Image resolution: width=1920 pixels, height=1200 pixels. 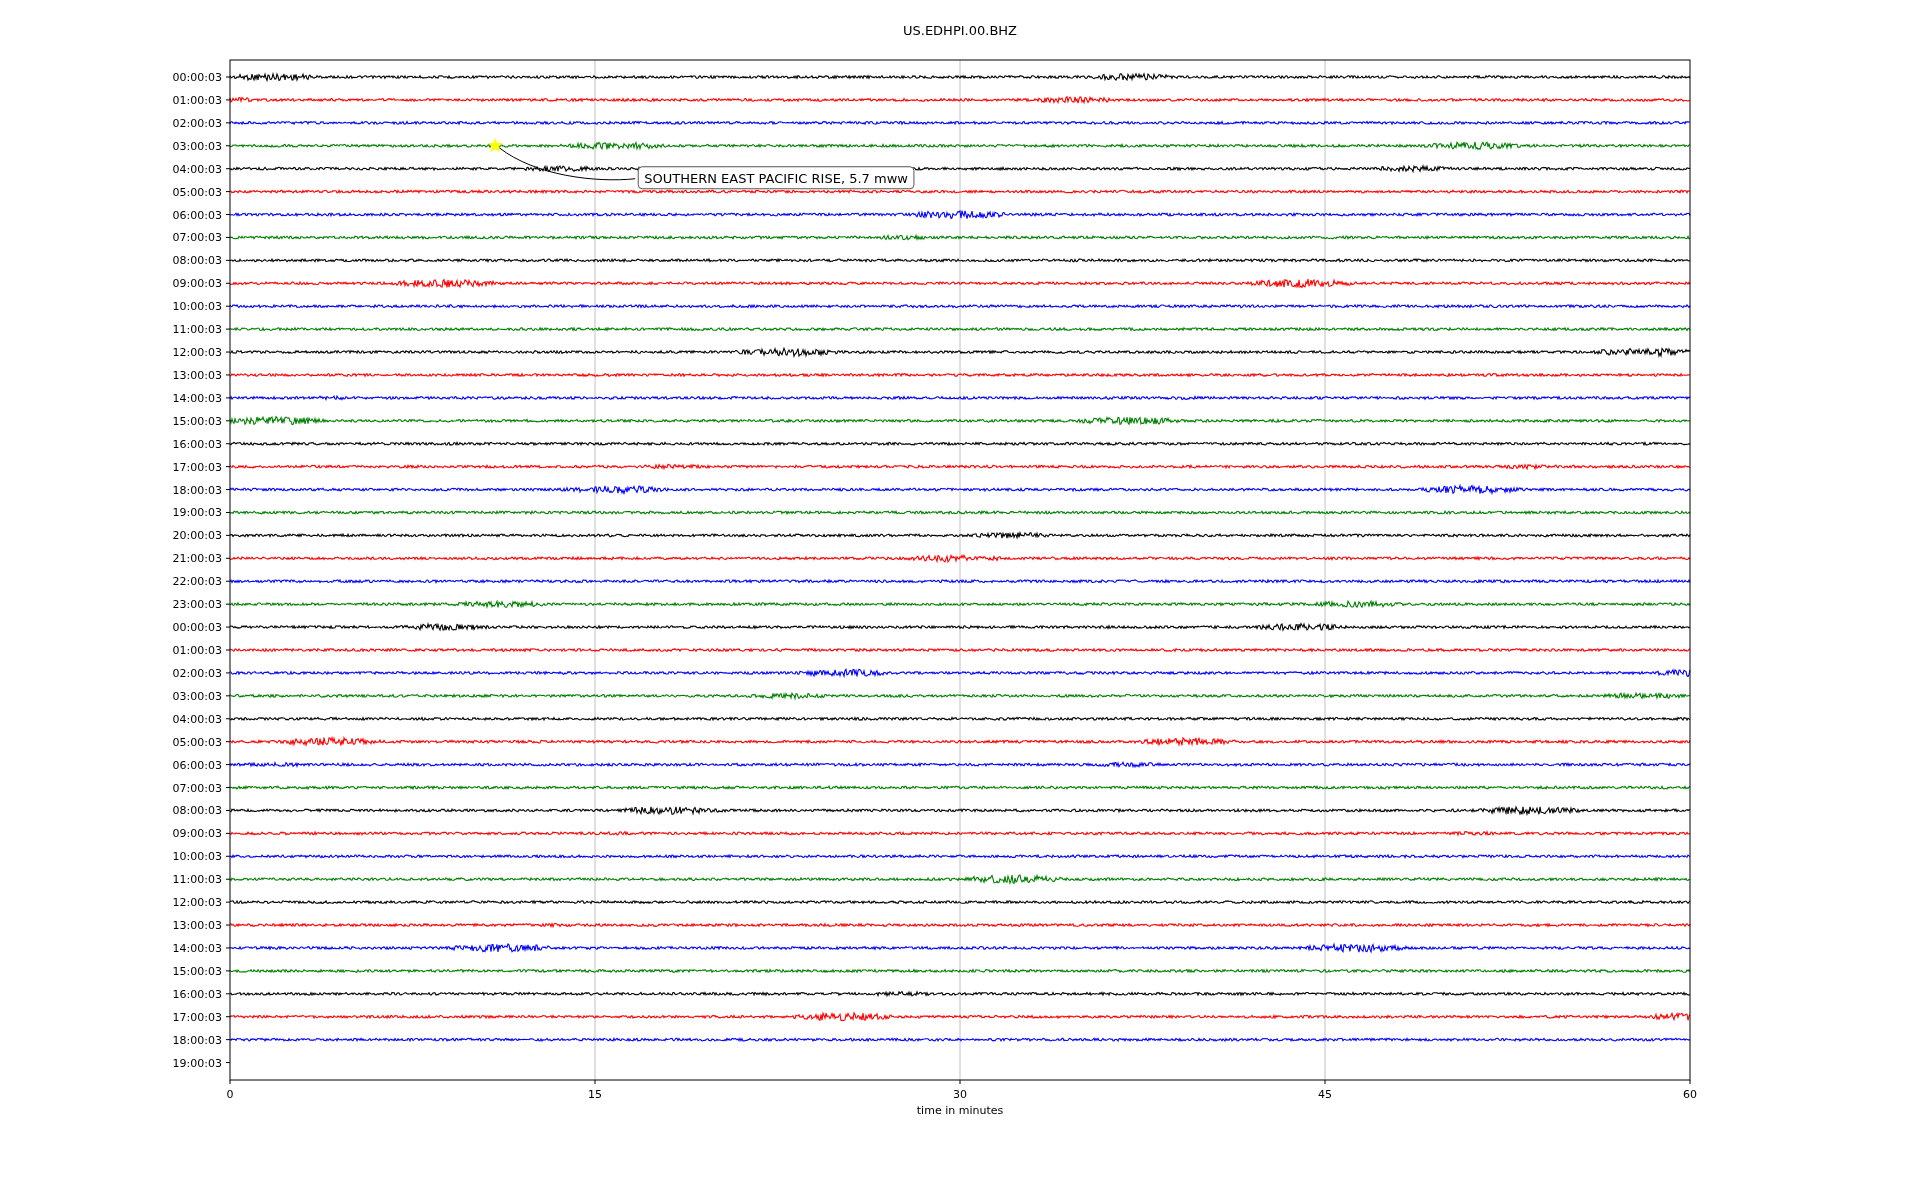 What do you see at coordinates (197, 605) in the screenshot?
I see `time-label: 23:00:03` at bounding box center [197, 605].